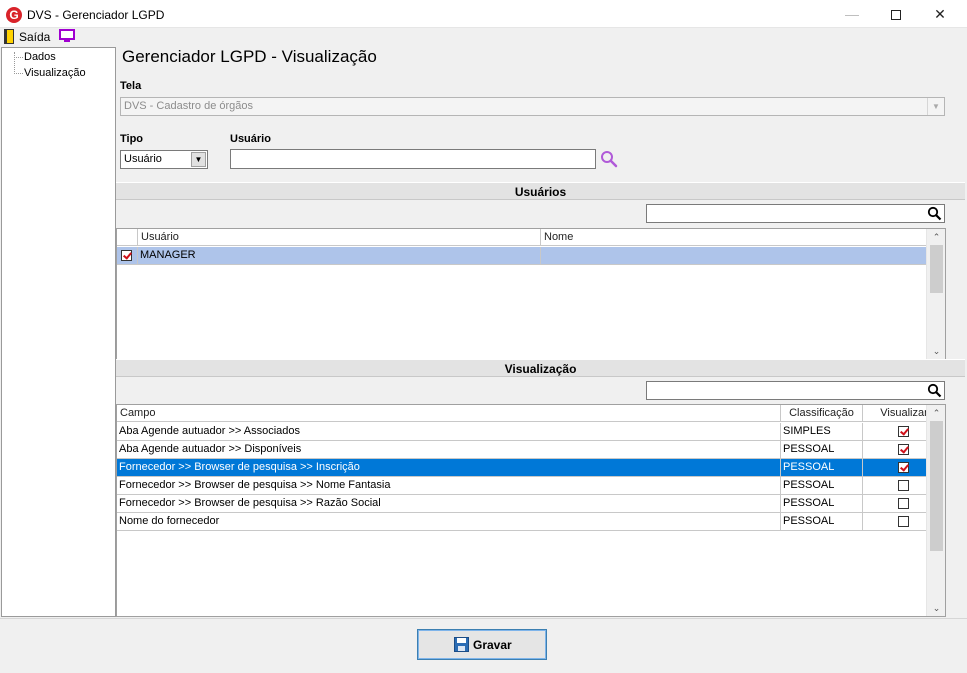 This screenshot has width=967, height=673. What do you see at coordinates (935, 294) in the screenshot?
I see `users-grid-scrollbar: ⌃ ⌄` at bounding box center [935, 294].